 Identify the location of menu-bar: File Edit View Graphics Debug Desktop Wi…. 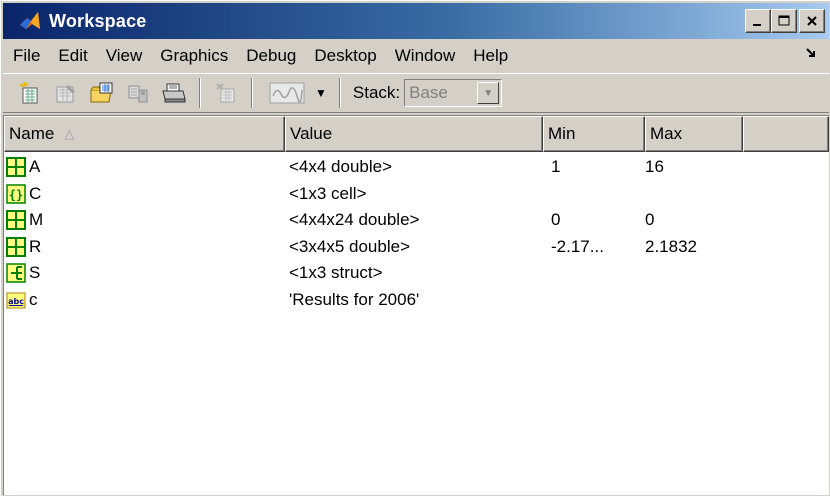
(416, 56).